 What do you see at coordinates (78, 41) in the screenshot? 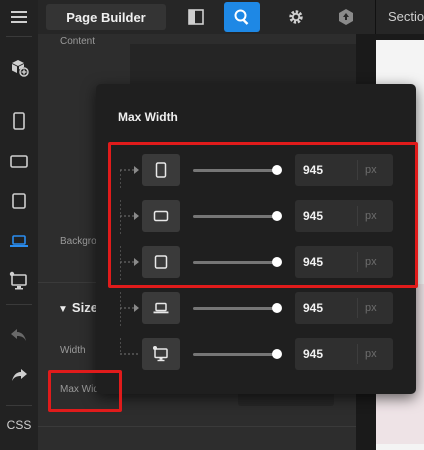
I see `content-label: Content` at bounding box center [78, 41].